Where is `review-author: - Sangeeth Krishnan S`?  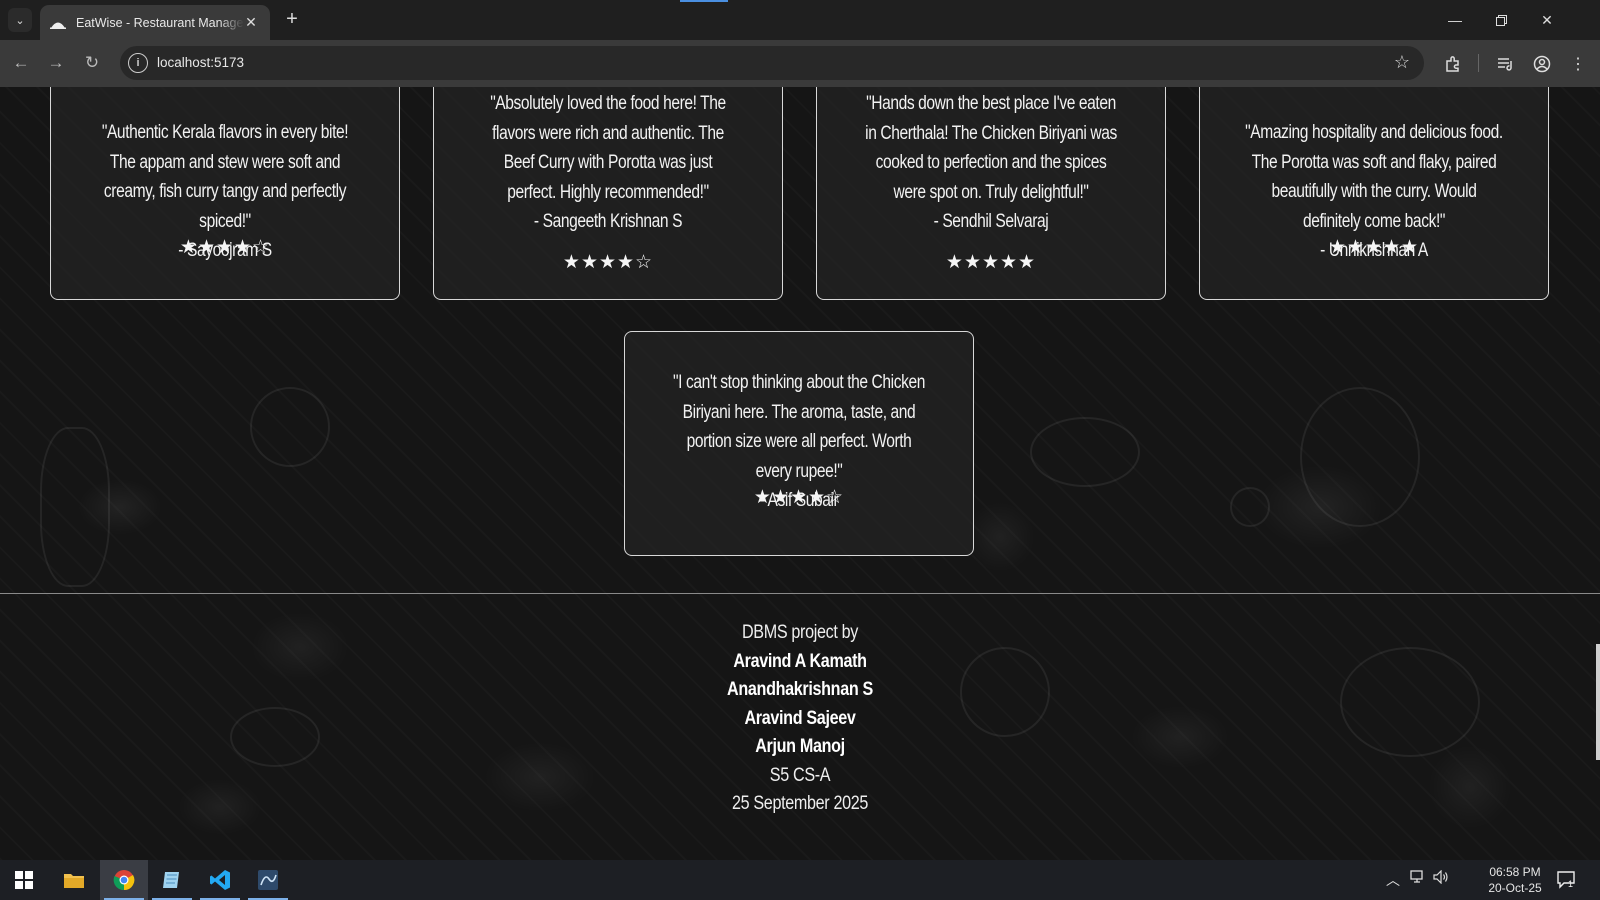 review-author: - Sangeeth Krishnan S is located at coordinates (608, 221).